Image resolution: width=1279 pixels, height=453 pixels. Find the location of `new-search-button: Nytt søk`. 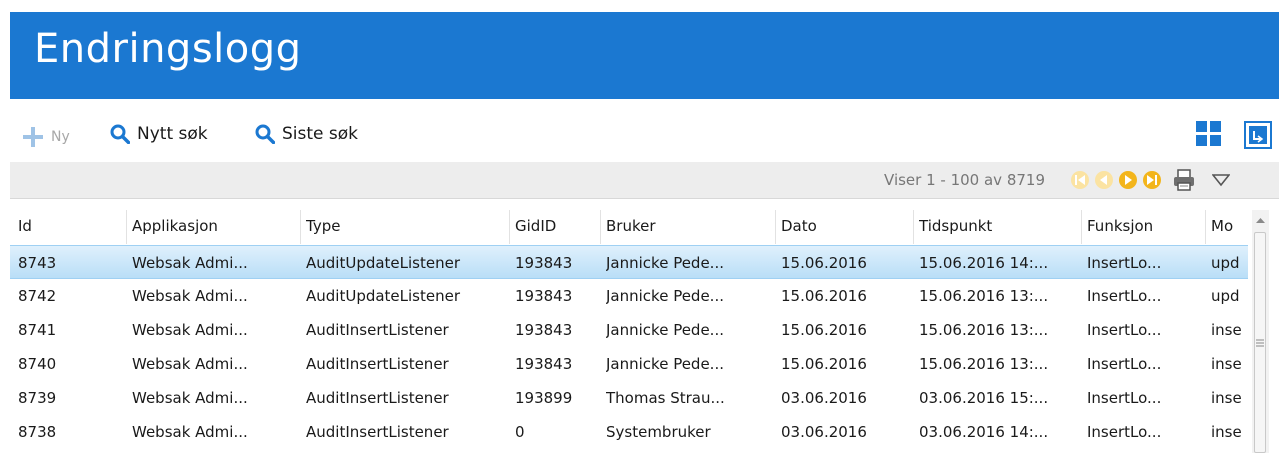

new-search-button: Nytt søk is located at coordinates (159, 134).